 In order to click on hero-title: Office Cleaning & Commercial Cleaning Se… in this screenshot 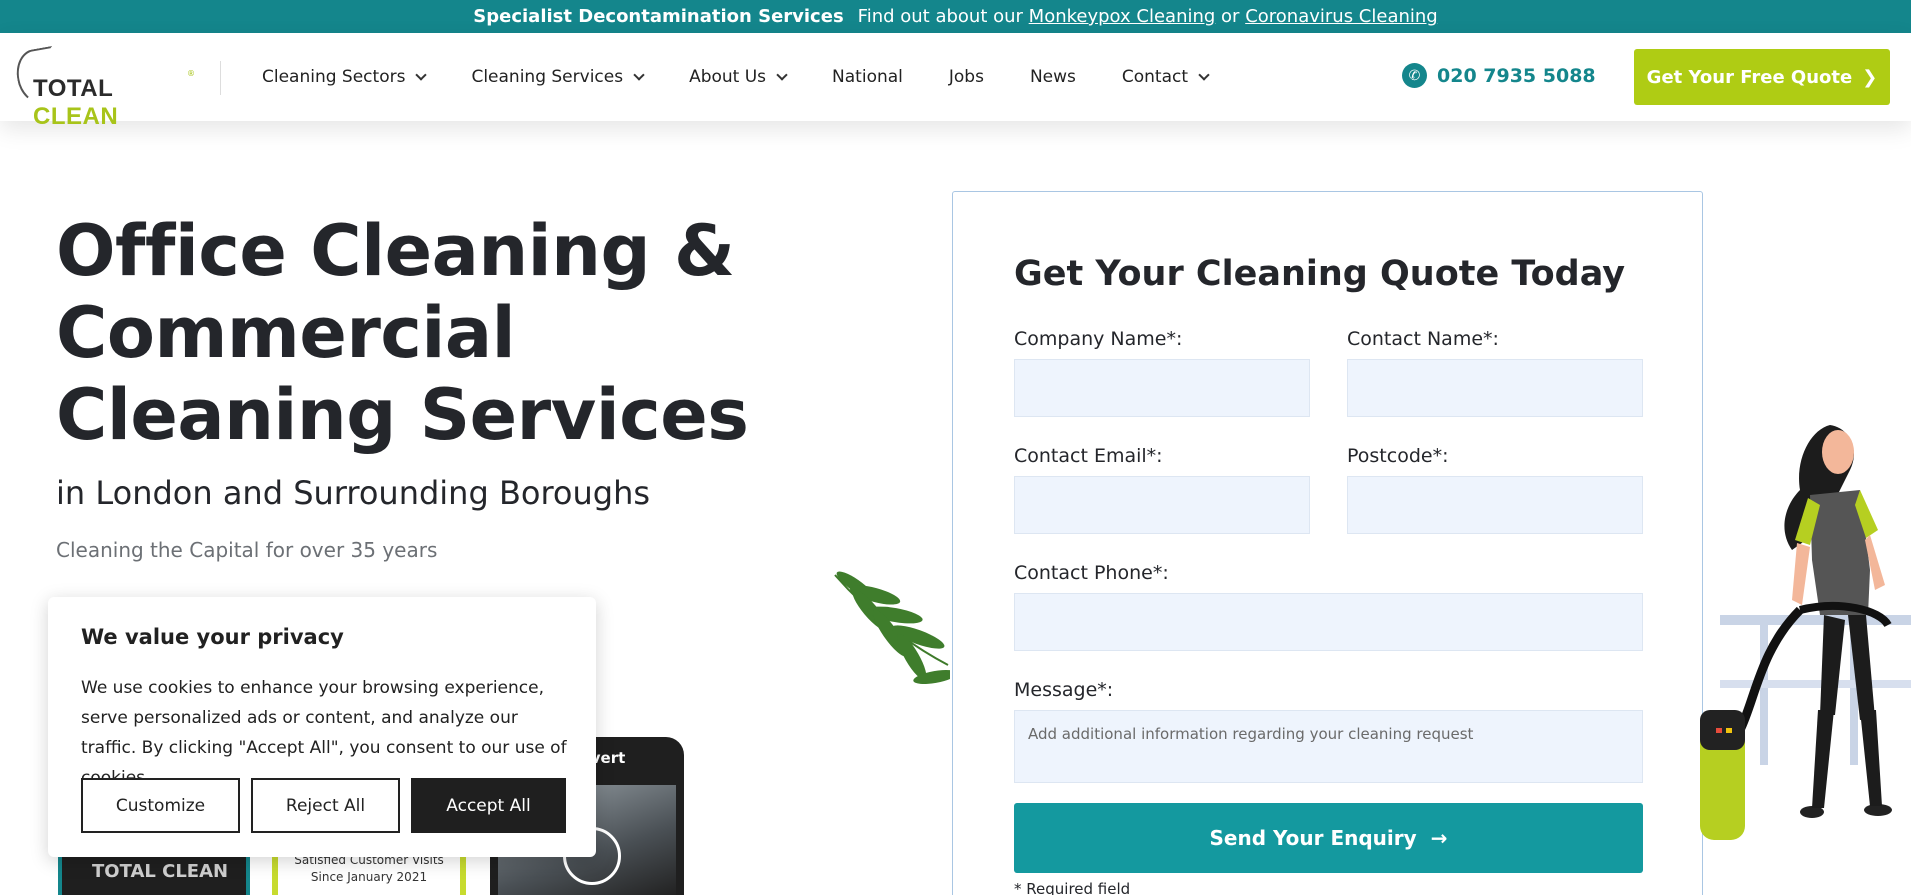, I will do `click(402, 333)`.